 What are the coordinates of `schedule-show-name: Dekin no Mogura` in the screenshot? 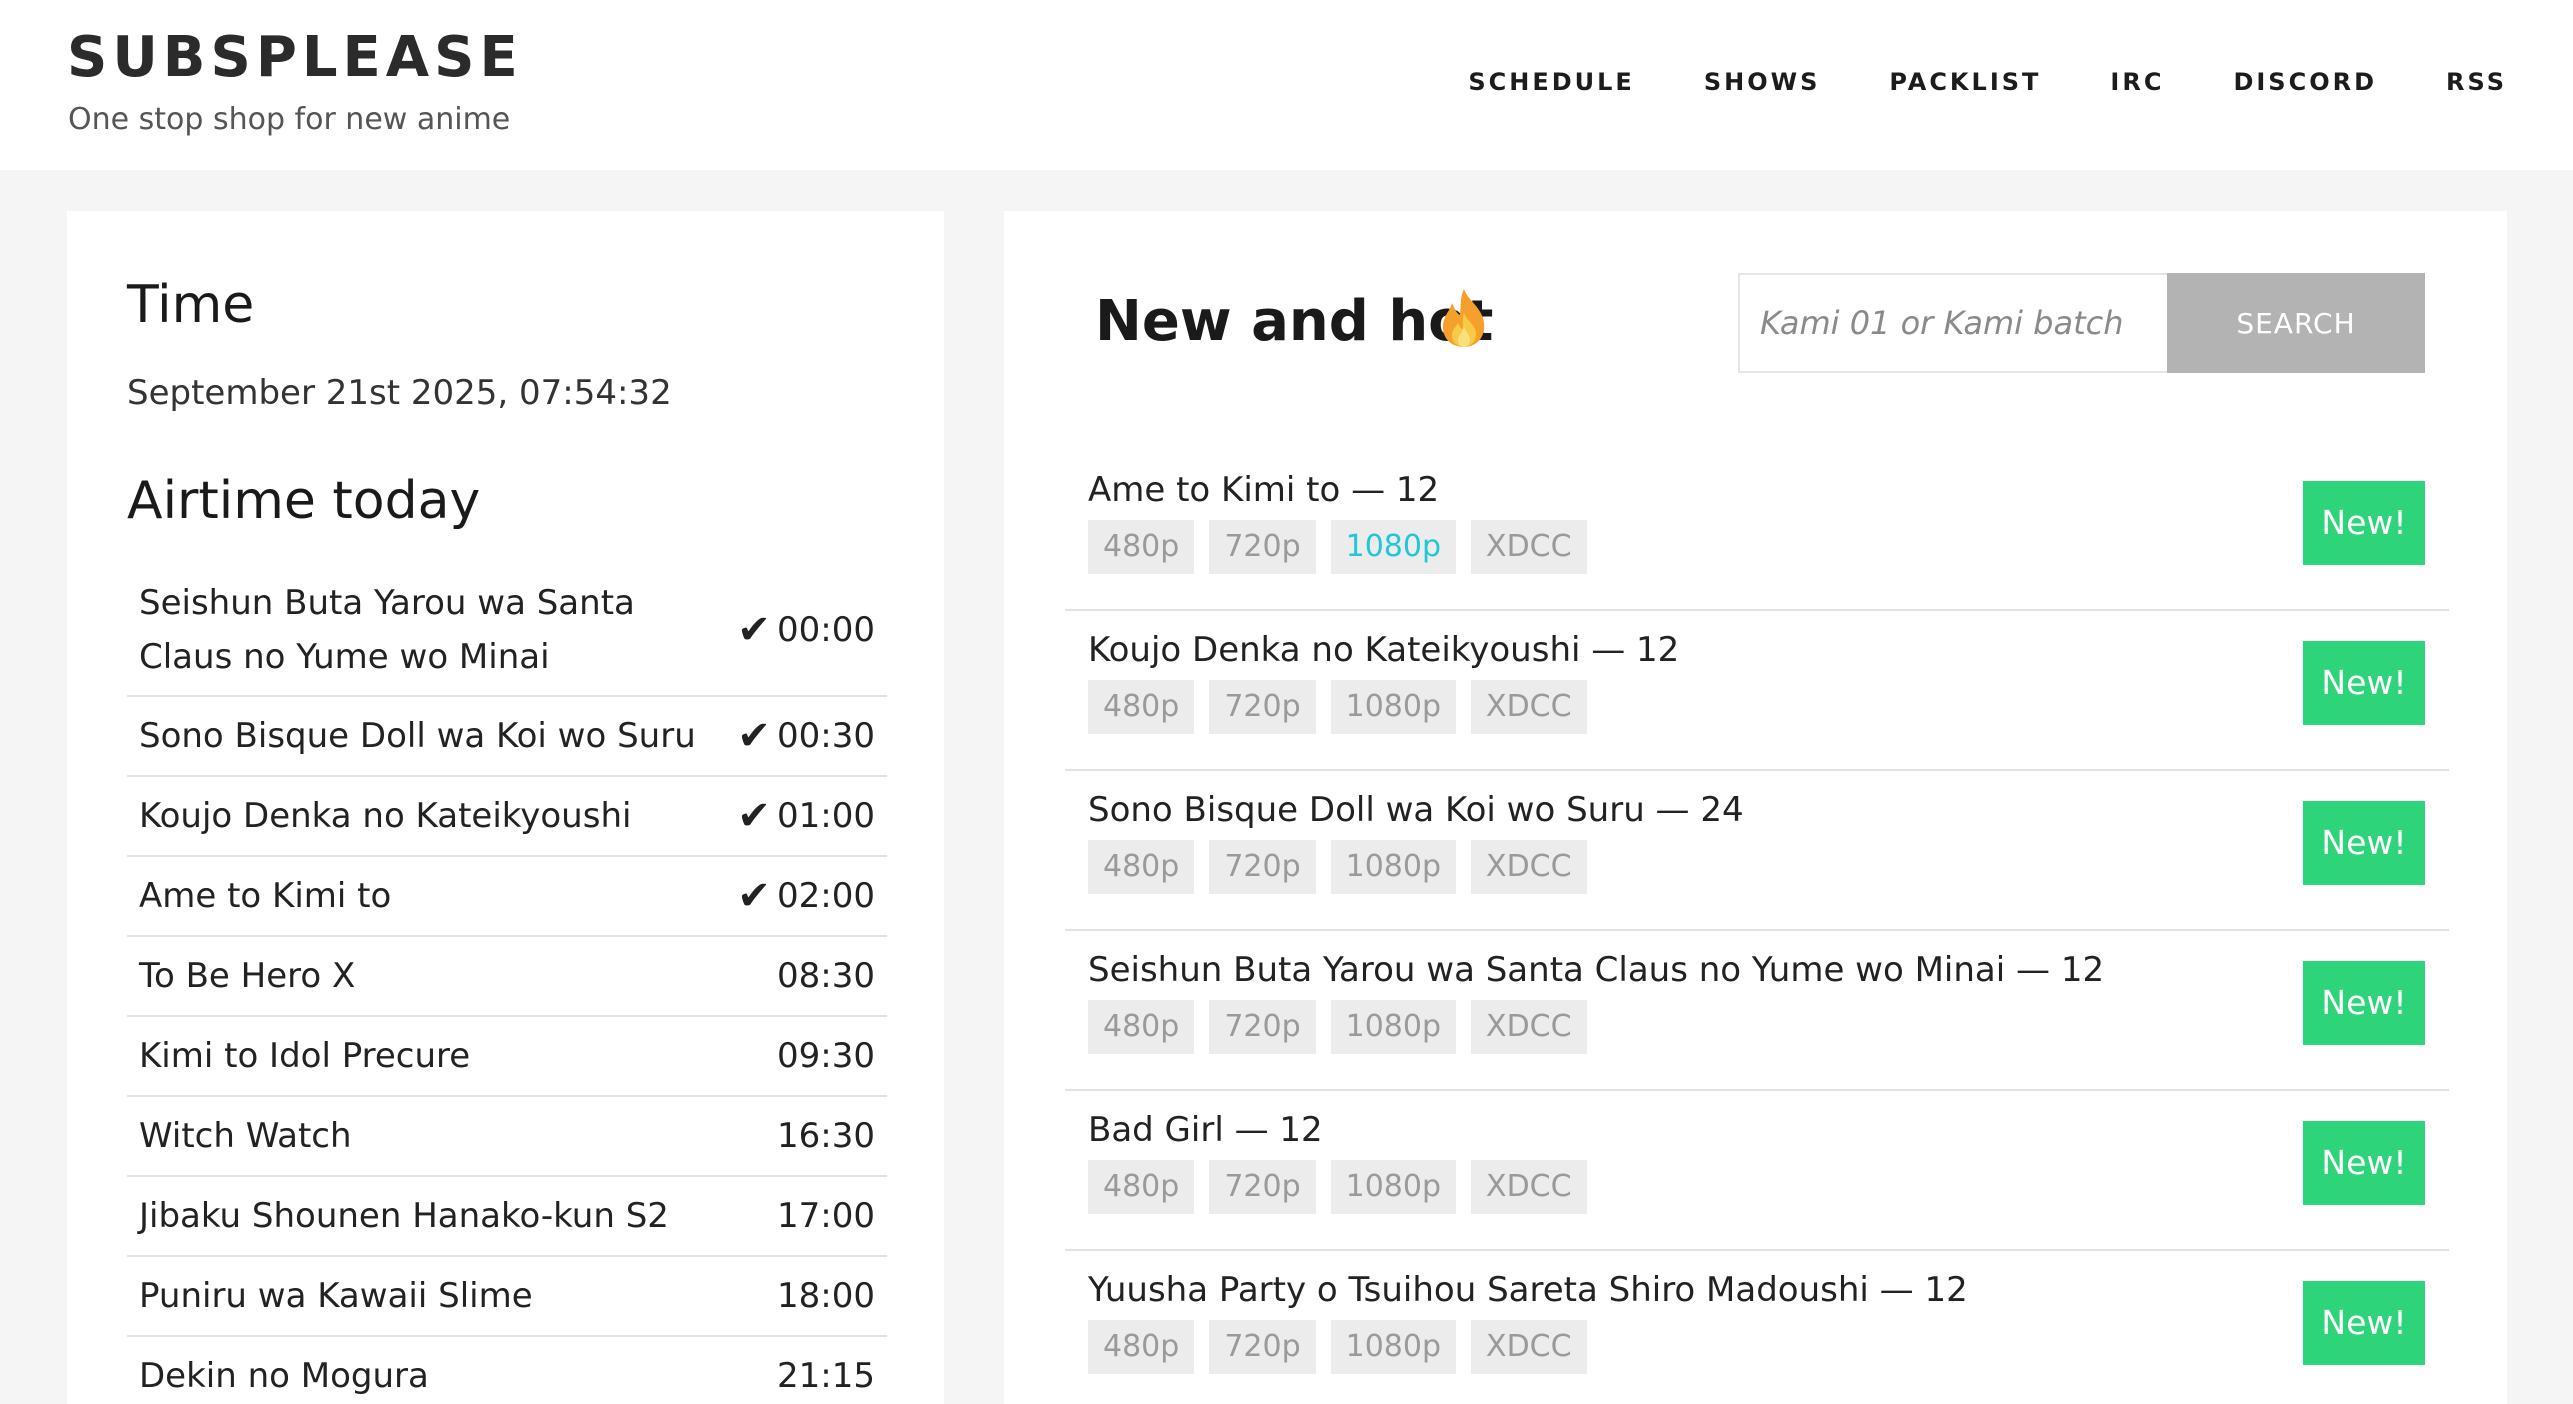 It's located at (436, 1376).